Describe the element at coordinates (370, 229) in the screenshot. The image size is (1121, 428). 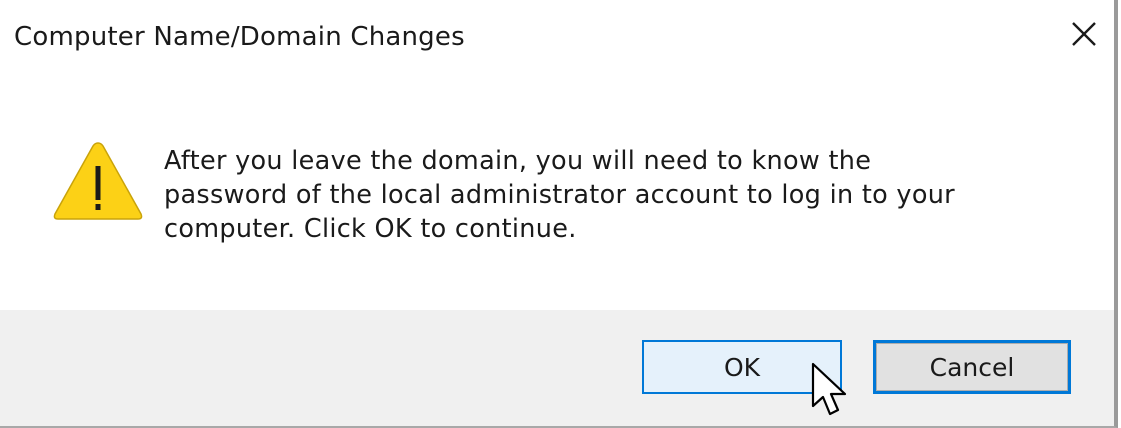
I see `message-line: computer. Click OK to continue.` at that location.